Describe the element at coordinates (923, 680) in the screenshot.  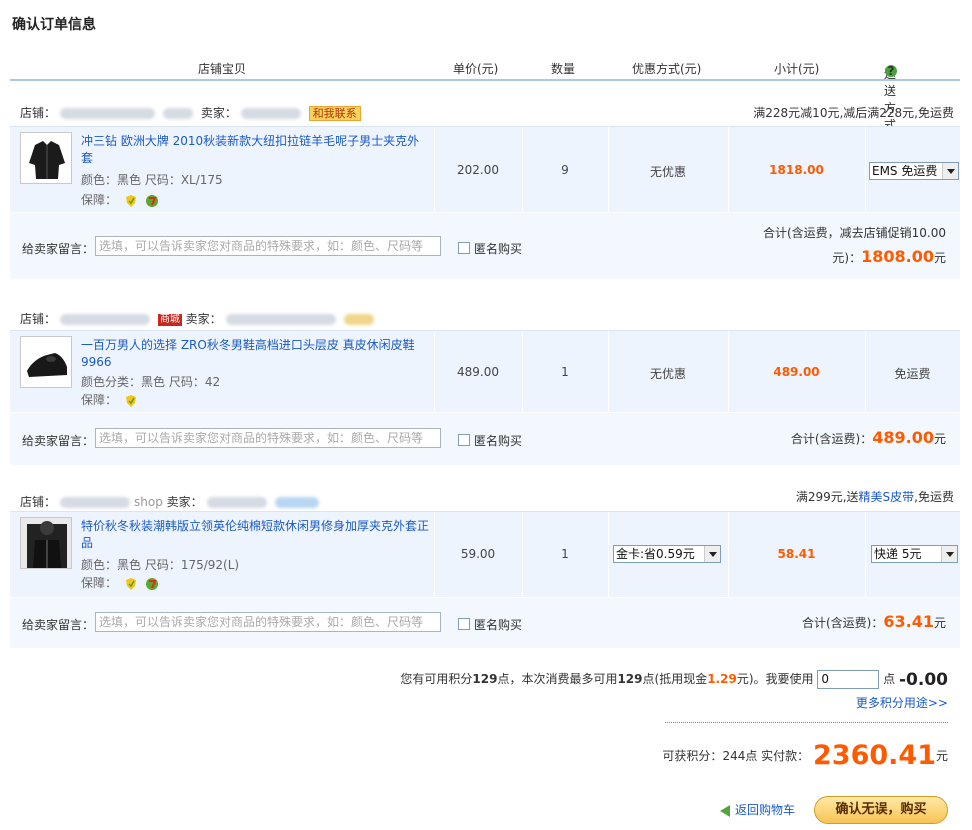
I see `points-deduction: -0.00` at that location.